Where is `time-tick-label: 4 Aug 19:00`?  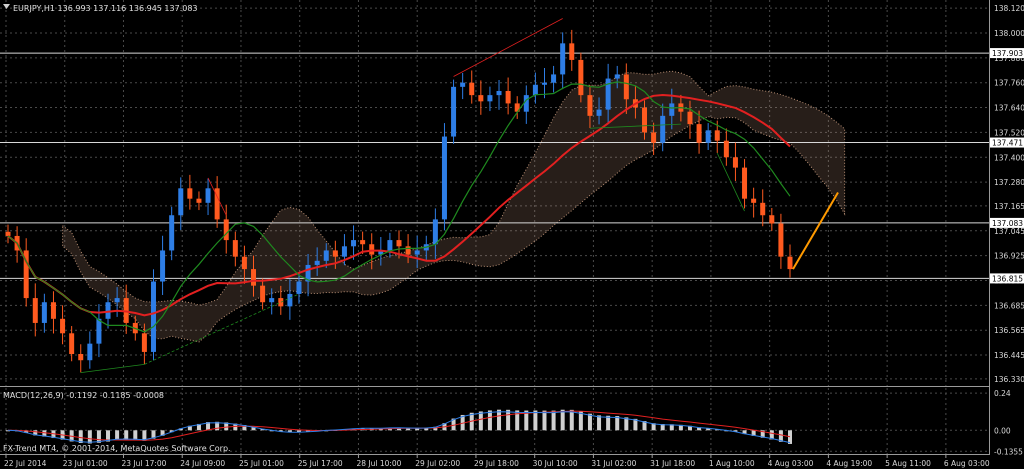
time-tick-label: 4 Aug 19:00 is located at coordinates (849, 463).